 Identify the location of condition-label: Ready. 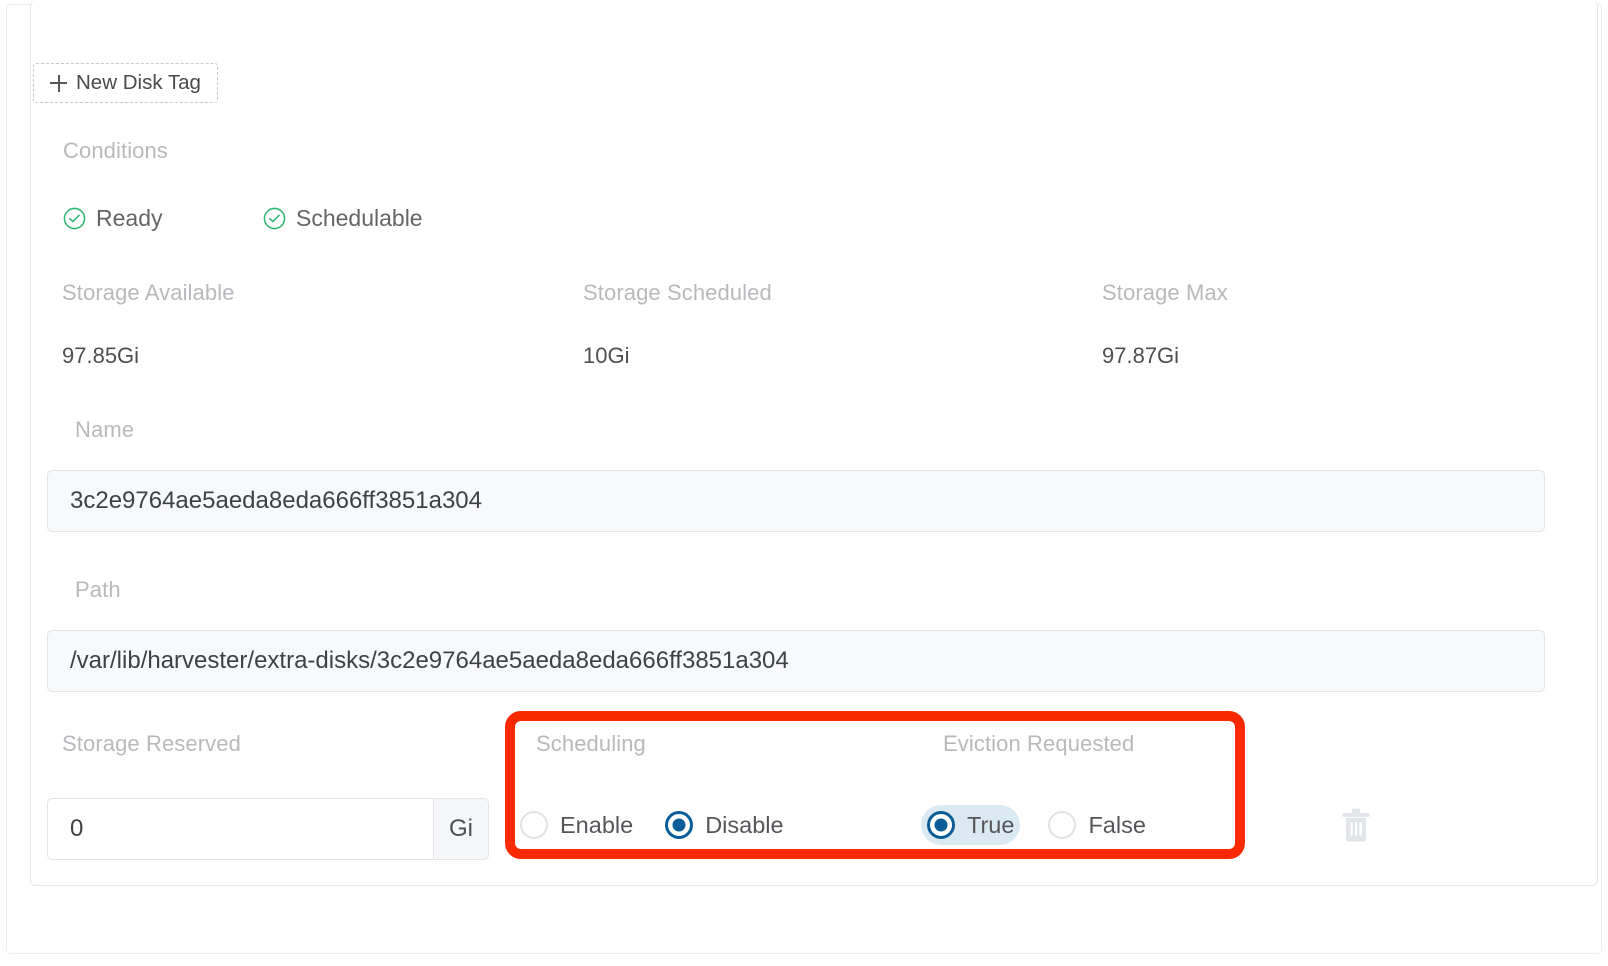
(129, 218).